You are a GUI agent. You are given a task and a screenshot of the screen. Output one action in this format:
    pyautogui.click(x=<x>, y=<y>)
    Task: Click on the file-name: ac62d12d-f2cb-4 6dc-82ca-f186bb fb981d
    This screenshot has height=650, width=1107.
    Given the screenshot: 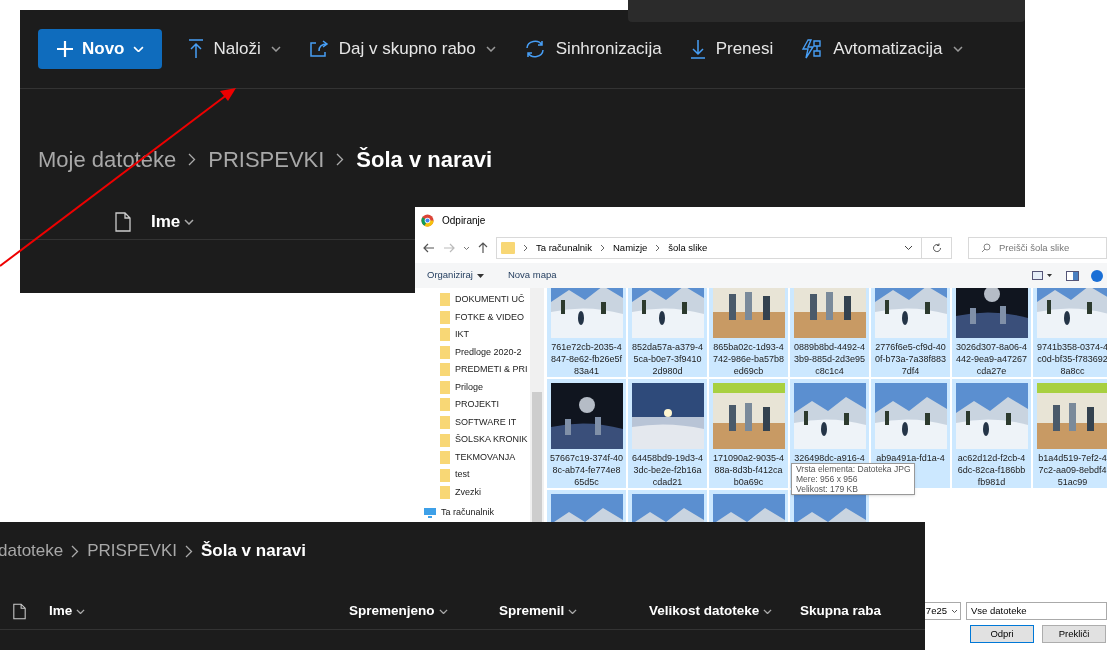 What is the action you would take?
    pyautogui.click(x=991, y=470)
    